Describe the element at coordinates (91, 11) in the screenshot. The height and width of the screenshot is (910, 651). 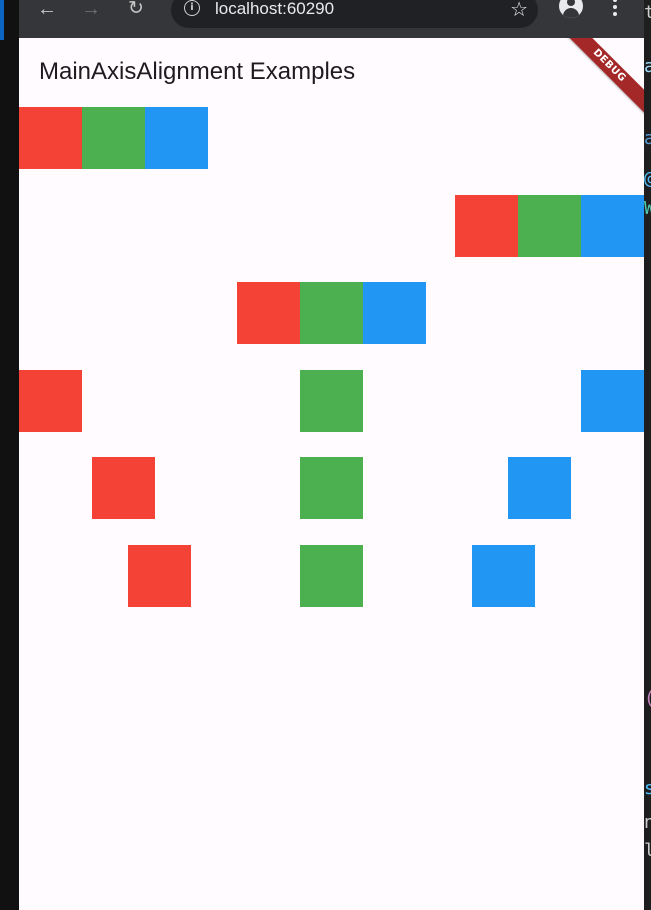
I see `forward-button: →` at that location.